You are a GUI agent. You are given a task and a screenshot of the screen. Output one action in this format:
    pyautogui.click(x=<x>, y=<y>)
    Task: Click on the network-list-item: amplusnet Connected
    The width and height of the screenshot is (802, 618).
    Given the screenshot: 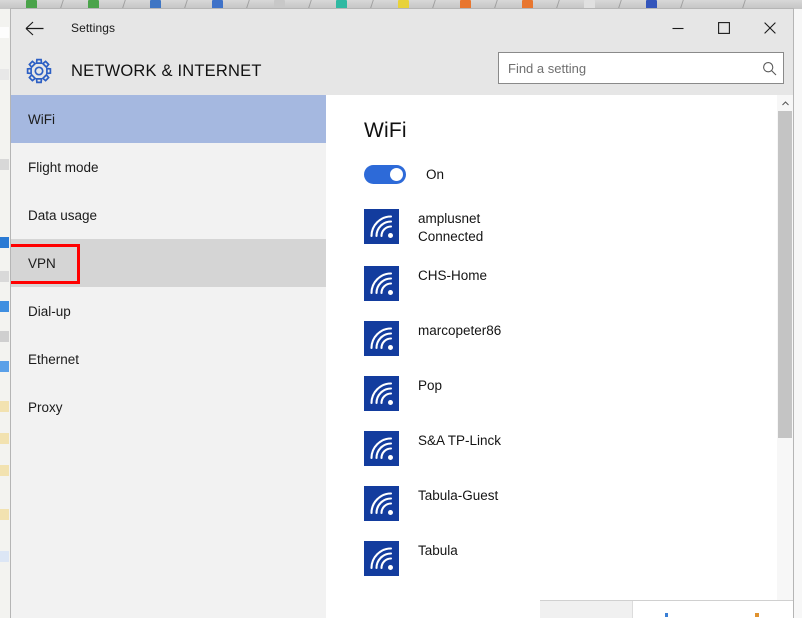 What is the action you would take?
    pyautogui.click(x=578, y=227)
    